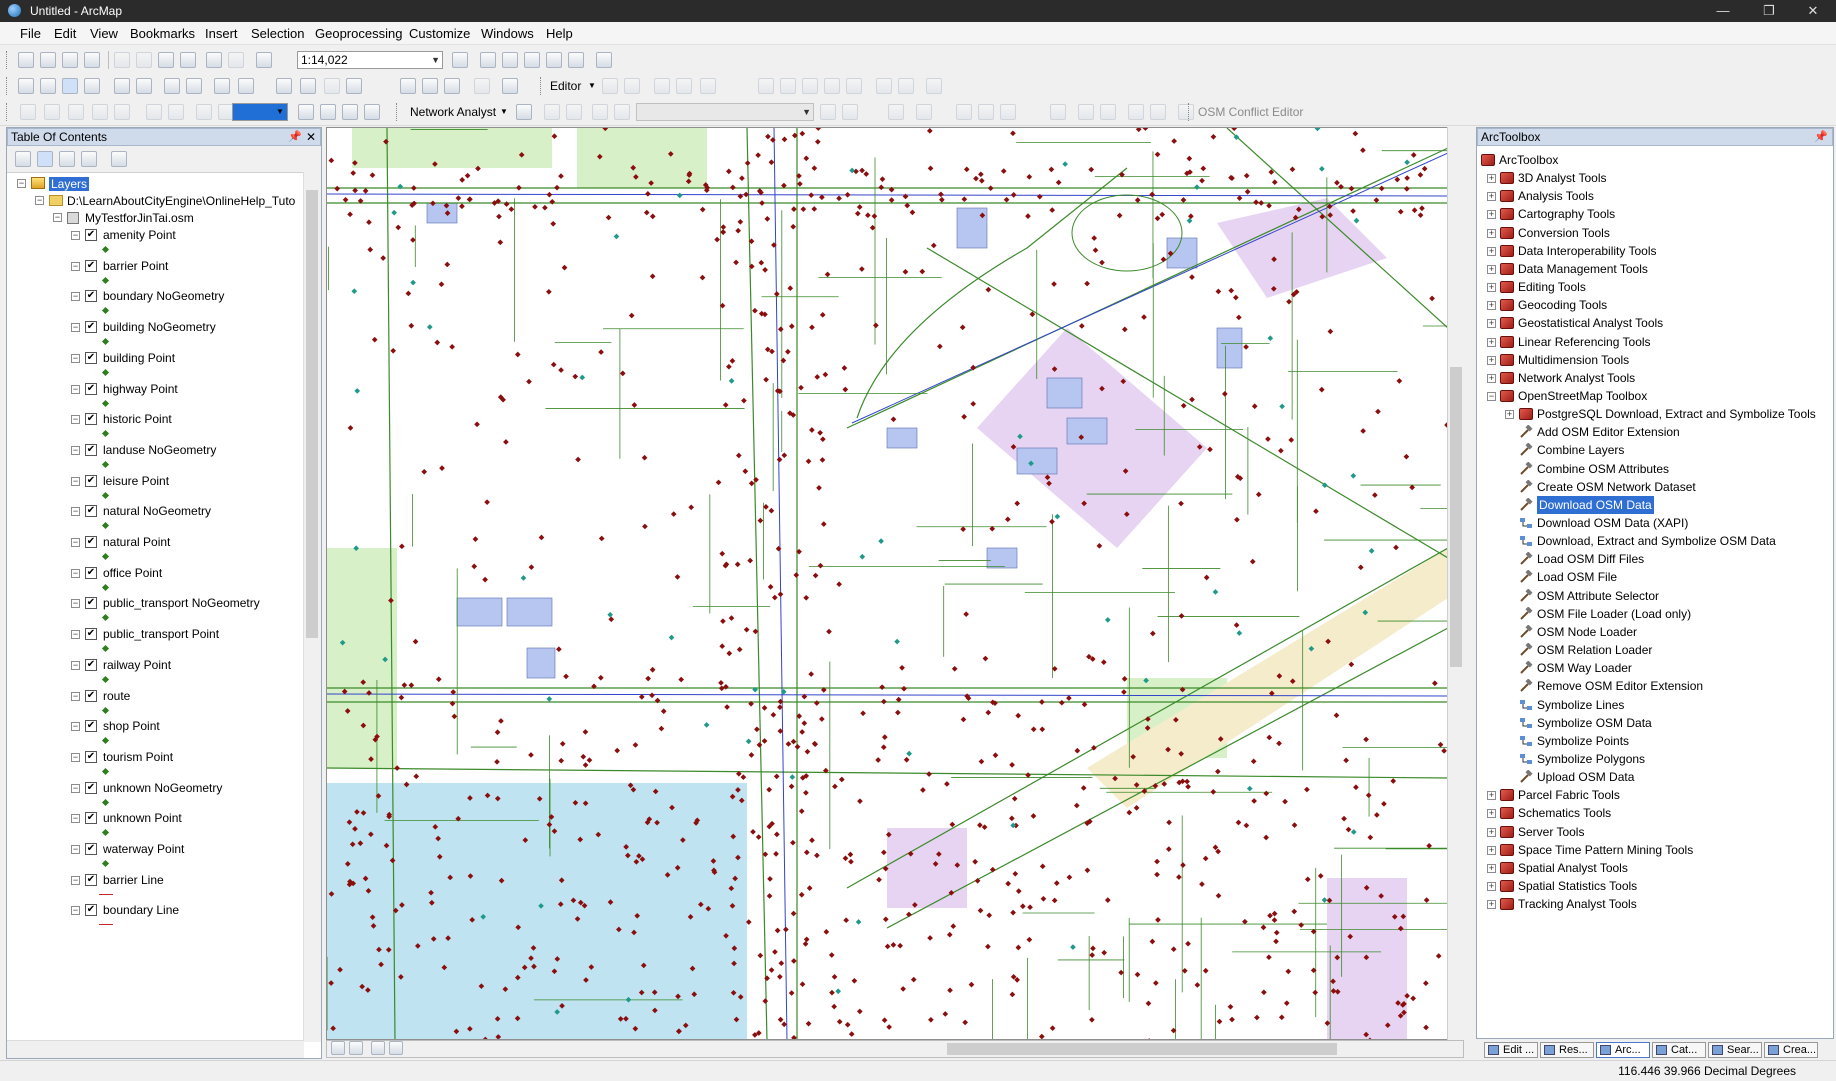 Image resolution: width=1836 pixels, height=1081 pixels. I want to click on pan-icon, so click(70, 86).